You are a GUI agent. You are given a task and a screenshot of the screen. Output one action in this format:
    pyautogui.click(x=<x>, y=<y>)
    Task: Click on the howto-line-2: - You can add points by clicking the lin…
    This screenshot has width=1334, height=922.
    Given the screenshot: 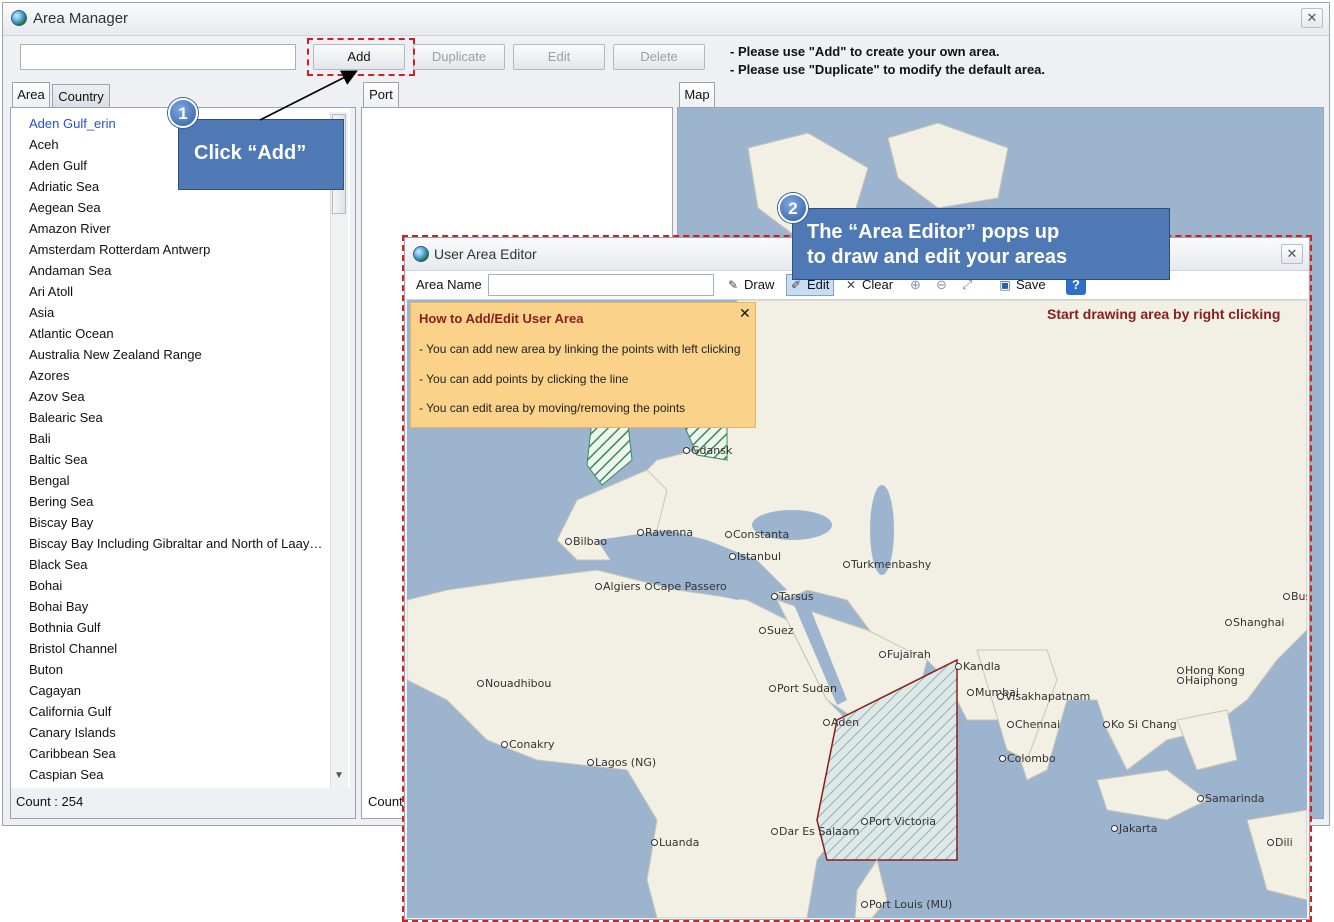 What is the action you would take?
    pyautogui.click(x=524, y=379)
    